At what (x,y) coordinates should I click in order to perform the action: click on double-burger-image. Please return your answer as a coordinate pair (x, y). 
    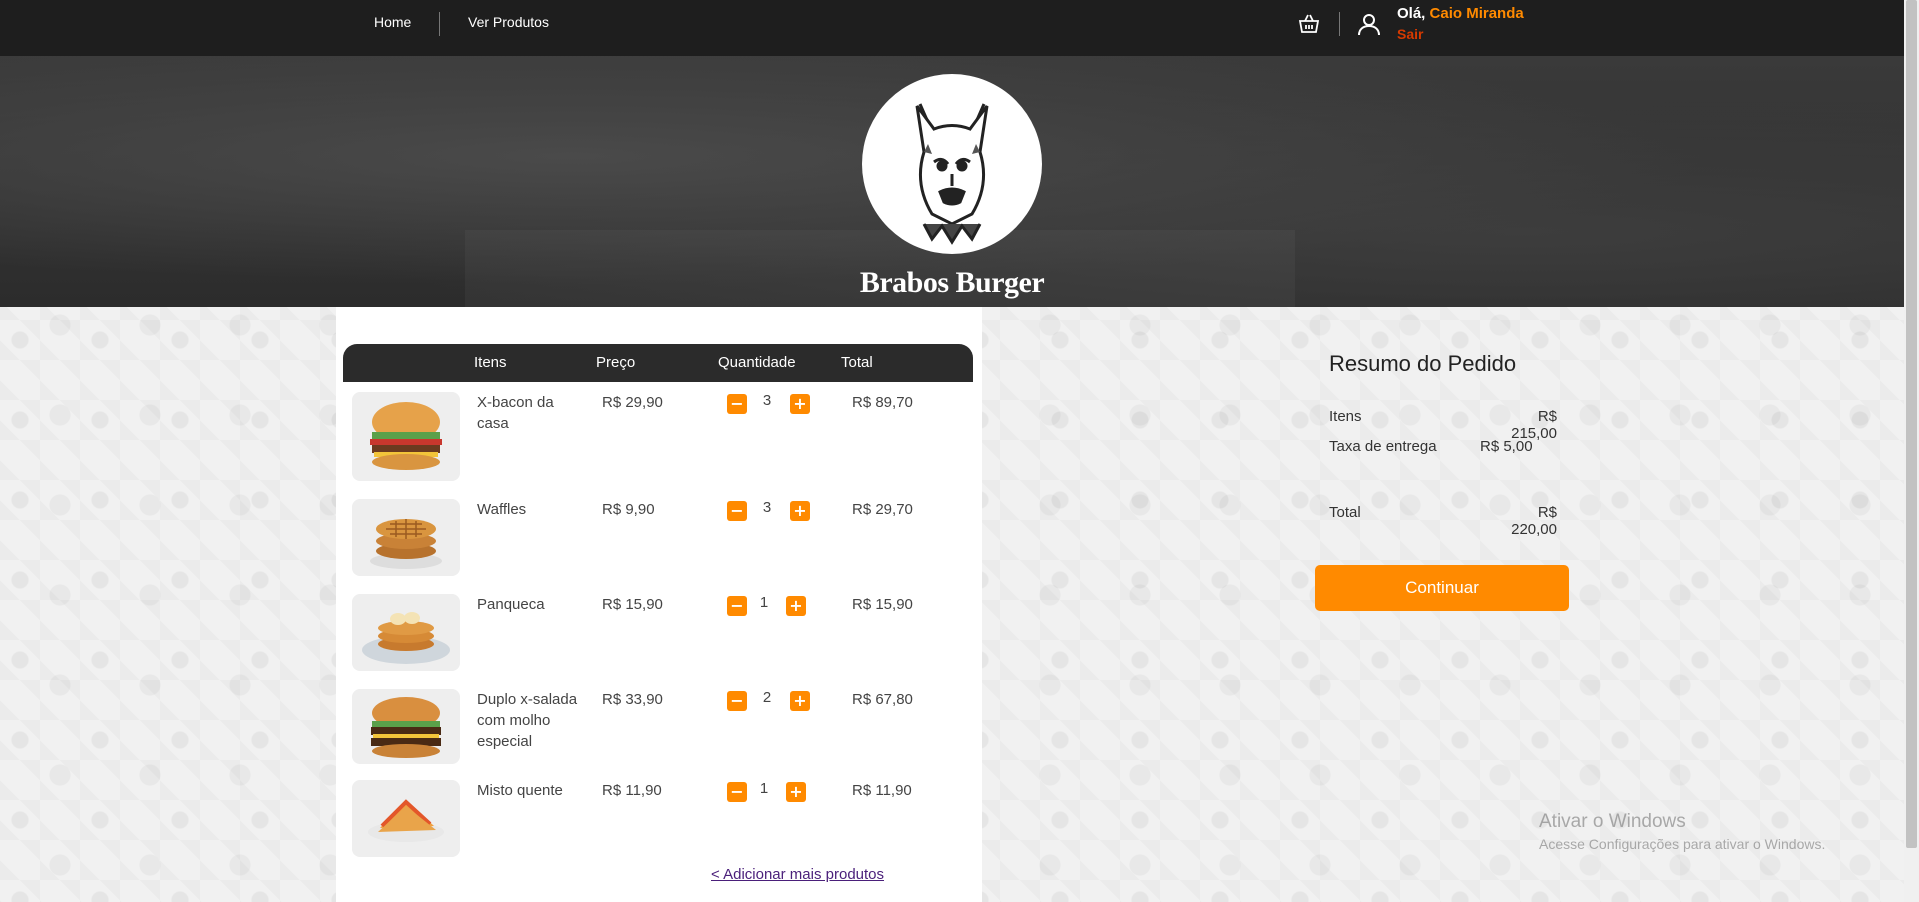
    Looking at the image, I should click on (406, 726).